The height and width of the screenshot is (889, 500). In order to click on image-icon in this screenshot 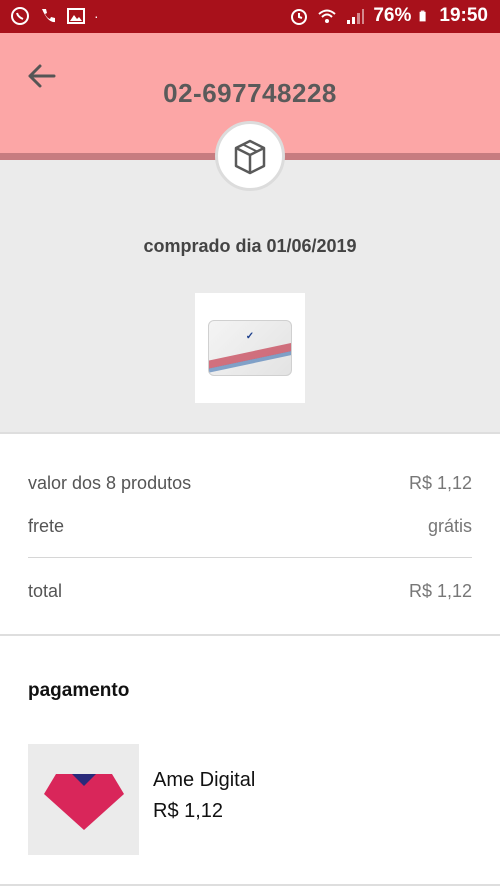, I will do `click(76, 16)`.